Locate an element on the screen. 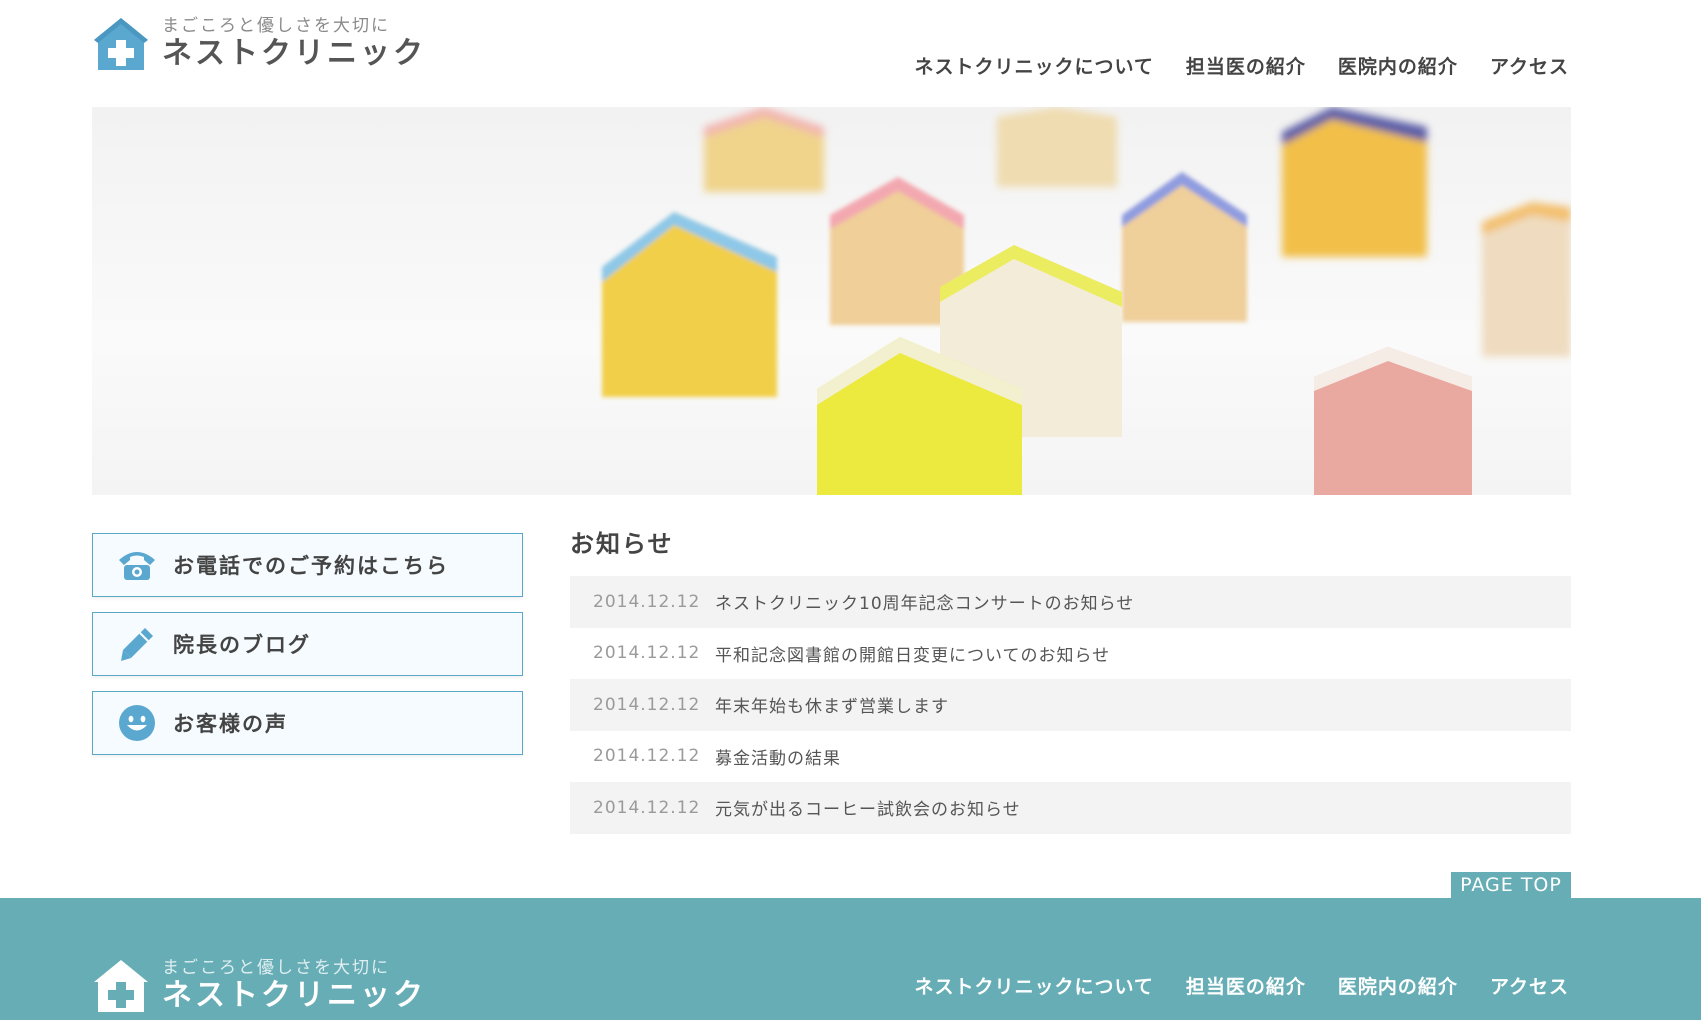  news-item: 2014.12.12 年末年始も休まず営業します is located at coordinates (1070, 705).